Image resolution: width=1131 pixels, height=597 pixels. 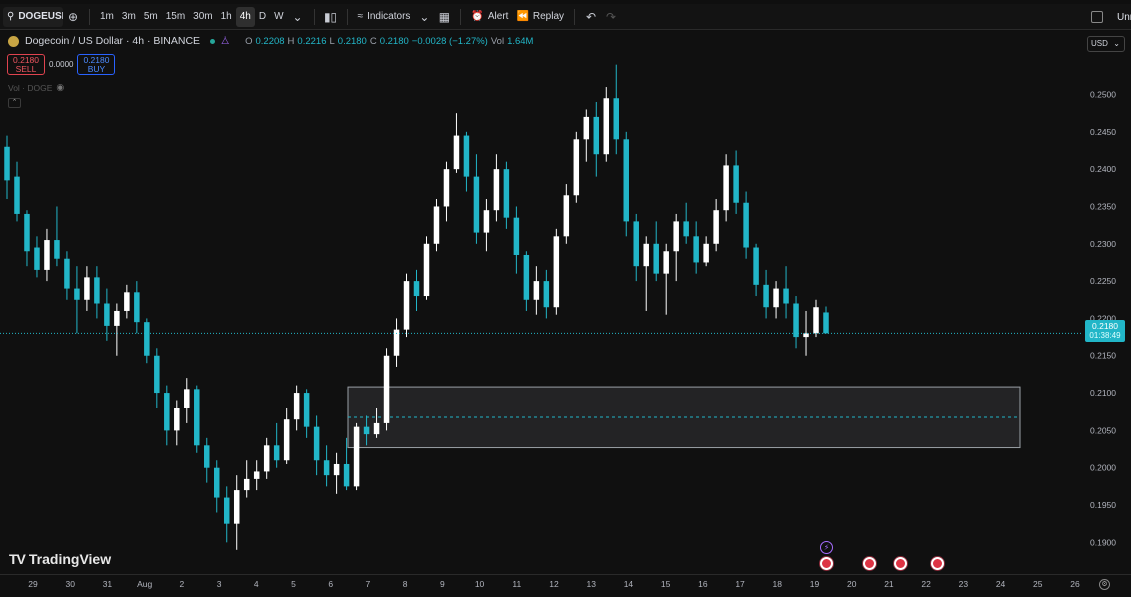 What do you see at coordinates (226, 17) in the screenshot?
I see `interval-1h: 1h` at bounding box center [226, 17].